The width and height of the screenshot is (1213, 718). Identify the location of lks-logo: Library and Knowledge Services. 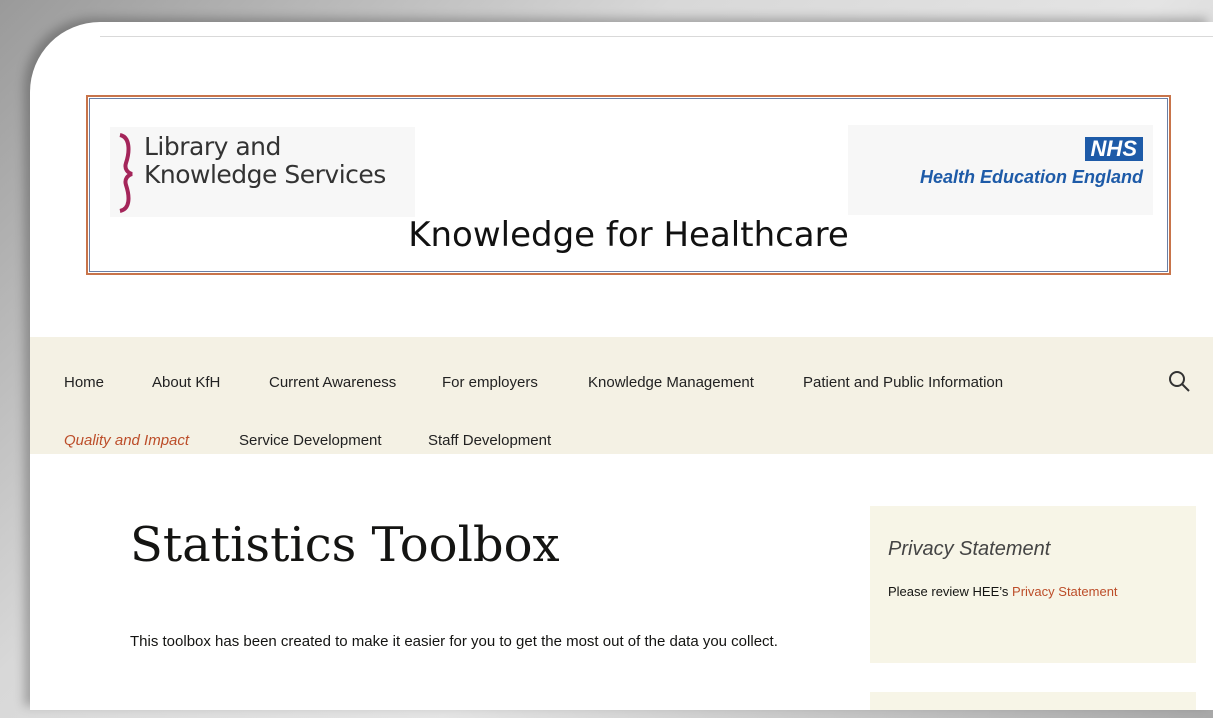
(262, 172).